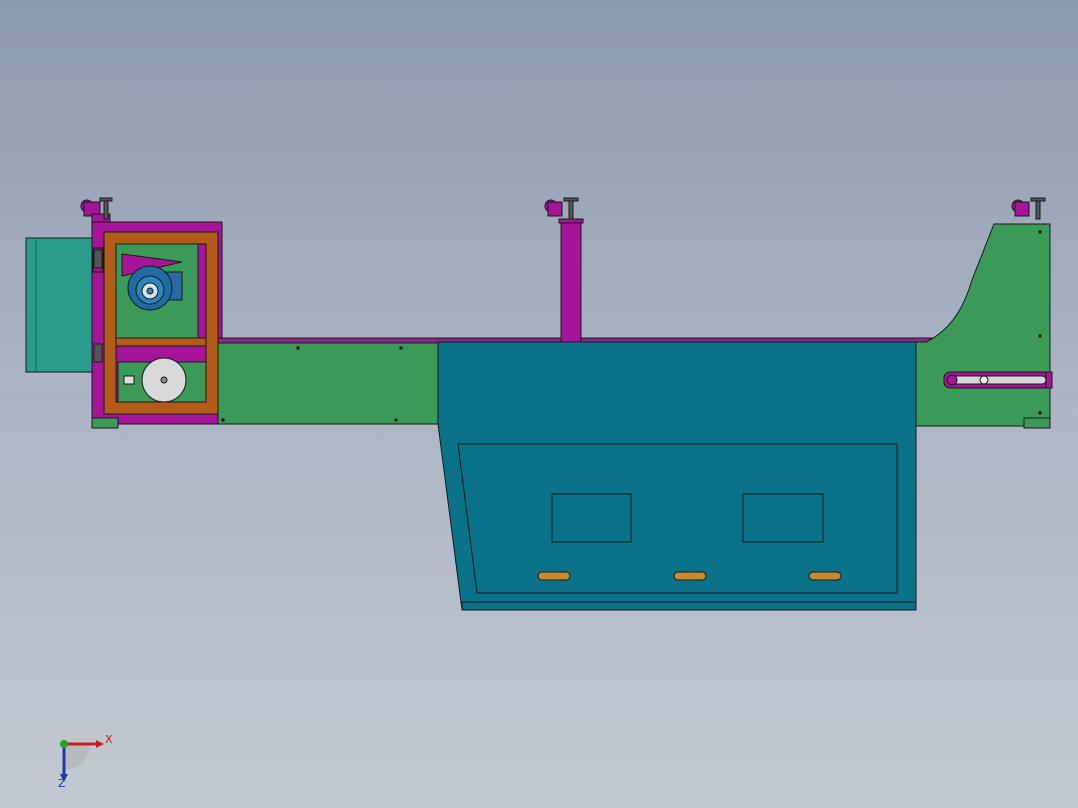 This screenshot has height=808, width=1078. I want to click on reference-triad: X Z, so click(85, 759).